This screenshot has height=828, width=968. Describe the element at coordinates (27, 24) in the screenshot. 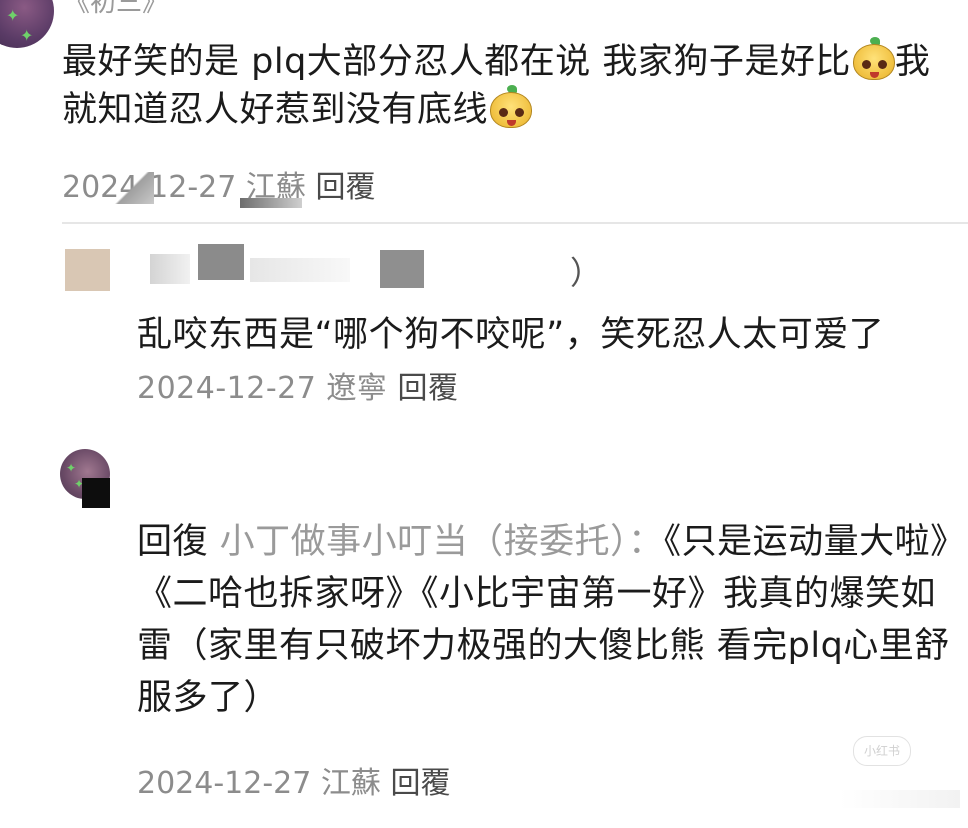

I see `avatar: ✦ ✦` at that location.